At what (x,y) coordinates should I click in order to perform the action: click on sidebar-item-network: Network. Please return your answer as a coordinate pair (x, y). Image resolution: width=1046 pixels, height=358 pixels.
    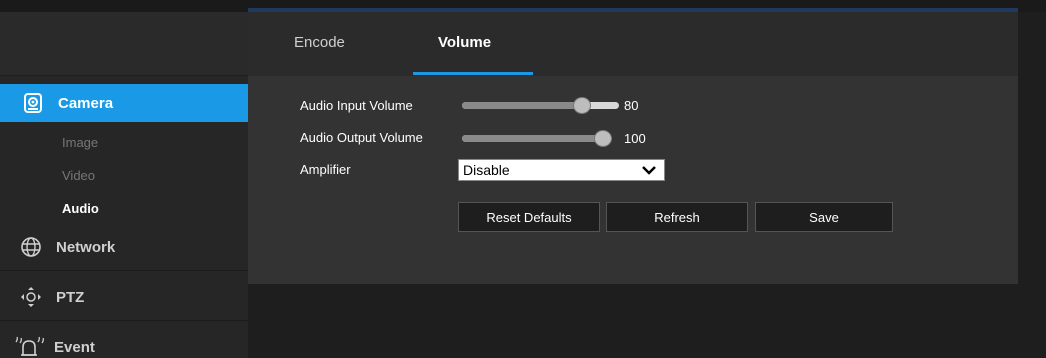
    Looking at the image, I should click on (67, 247).